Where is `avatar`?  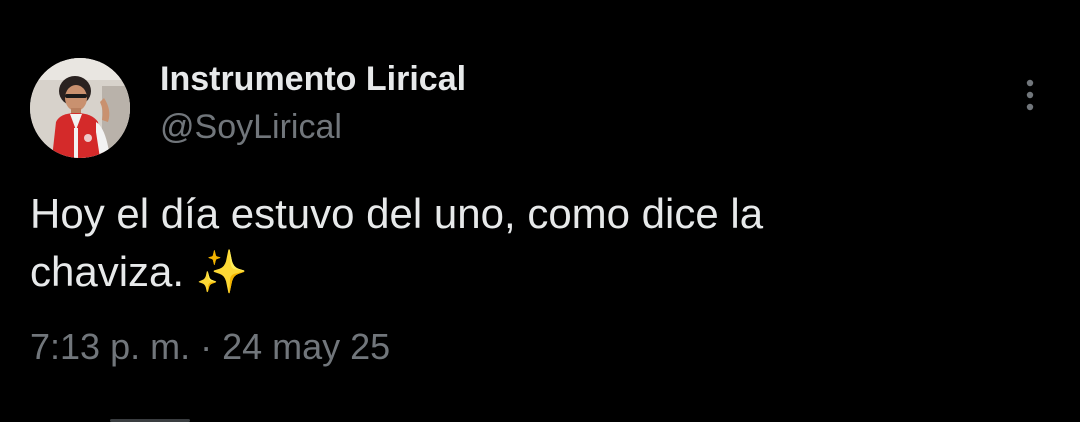 avatar is located at coordinates (80, 108).